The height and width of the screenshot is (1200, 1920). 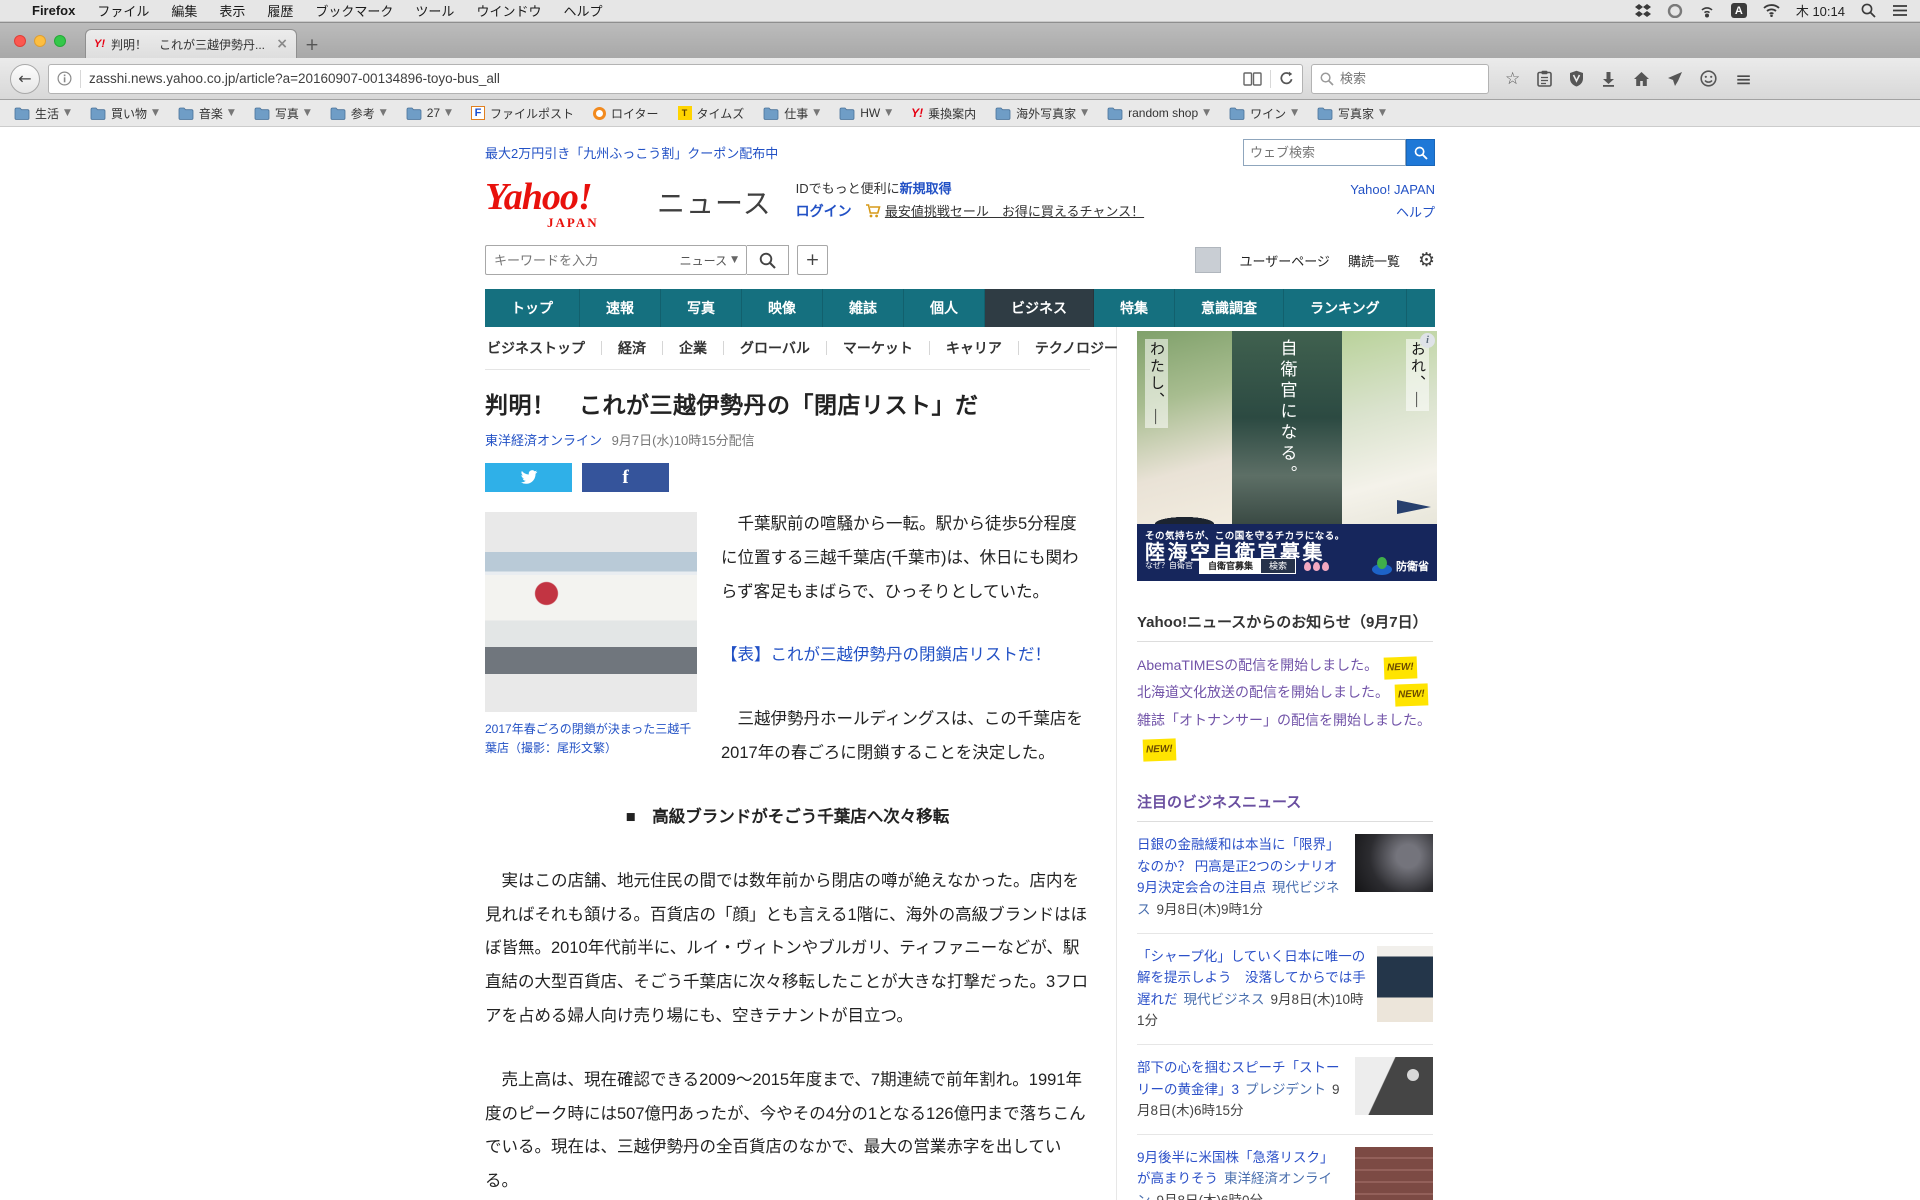 I want to click on web-search-input, so click(x=1324, y=152).